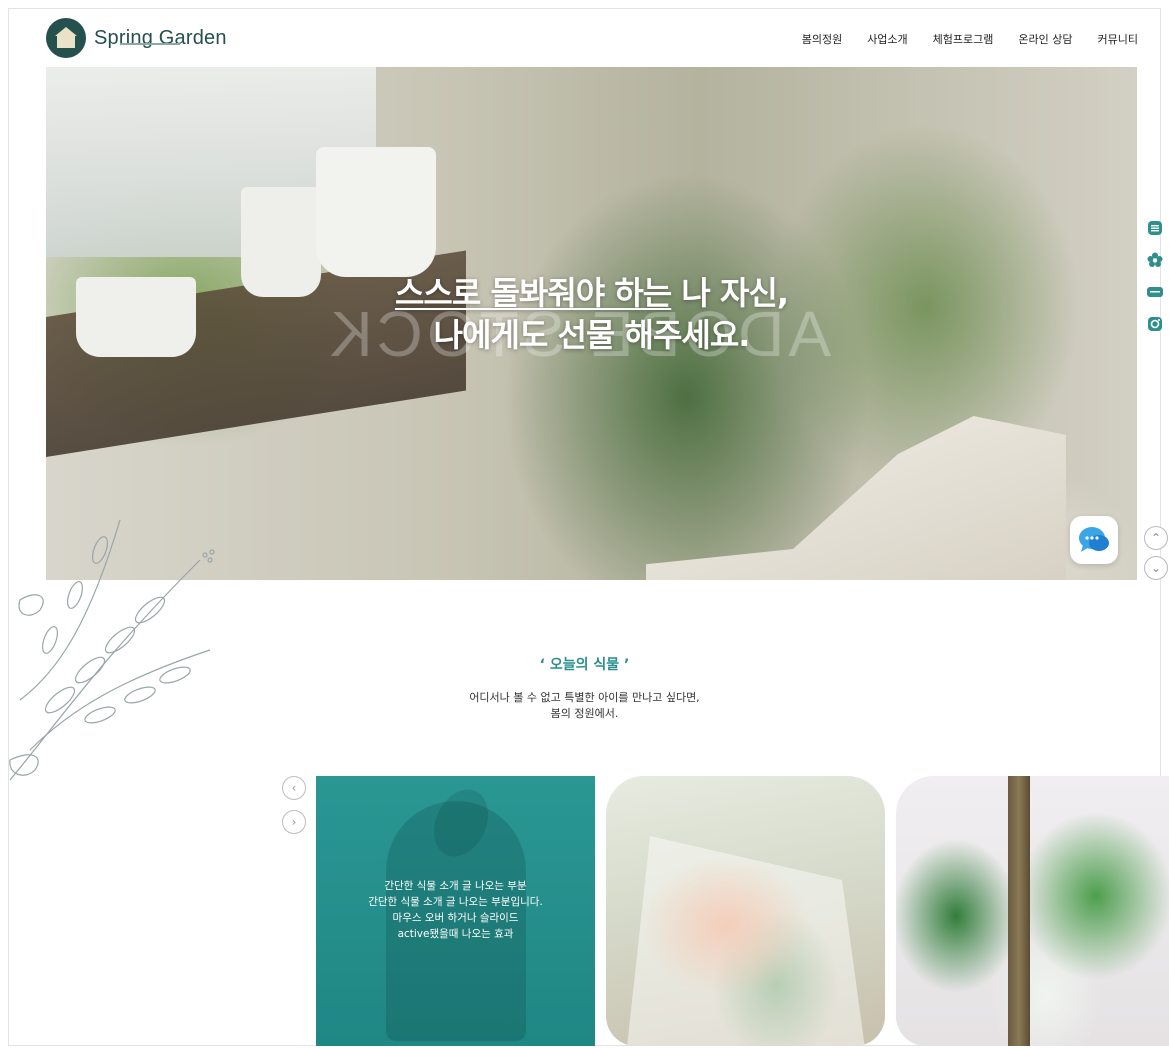 The image size is (1169, 1048). Describe the element at coordinates (455, 934) in the screenshot. I see `plant-card-line4: active됐을때 나오는 효과` at that location.